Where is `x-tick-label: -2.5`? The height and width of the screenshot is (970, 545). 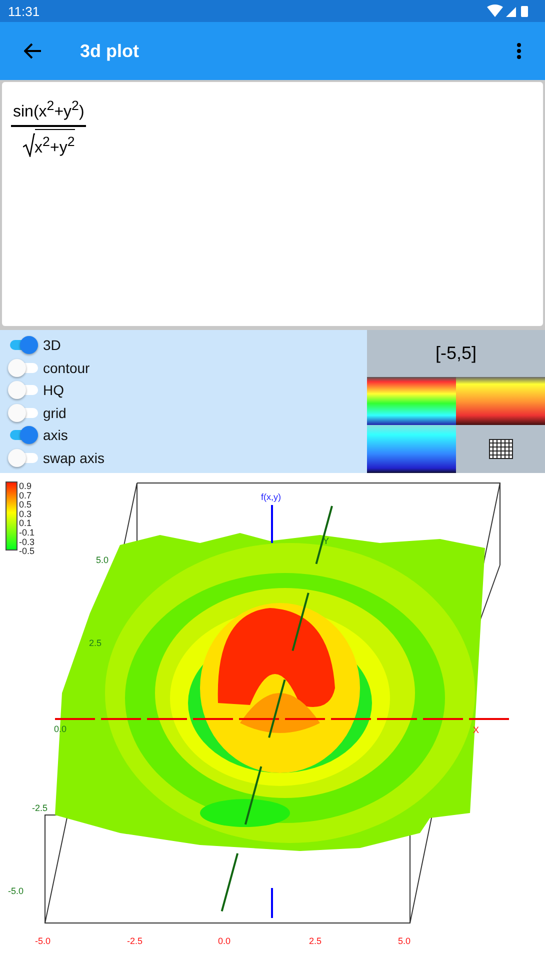 x-tick-label: -2.5 is located at coordinates (135, 941).